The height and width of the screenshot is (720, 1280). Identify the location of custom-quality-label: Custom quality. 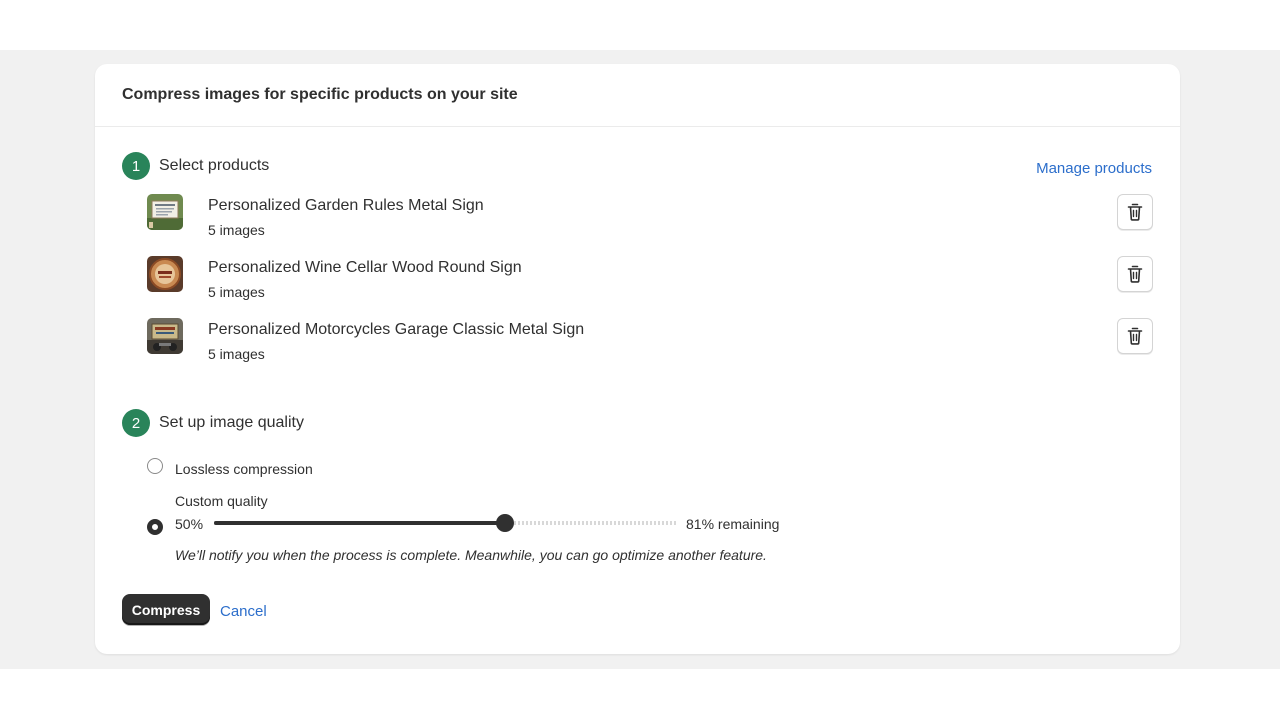
(221, 501).